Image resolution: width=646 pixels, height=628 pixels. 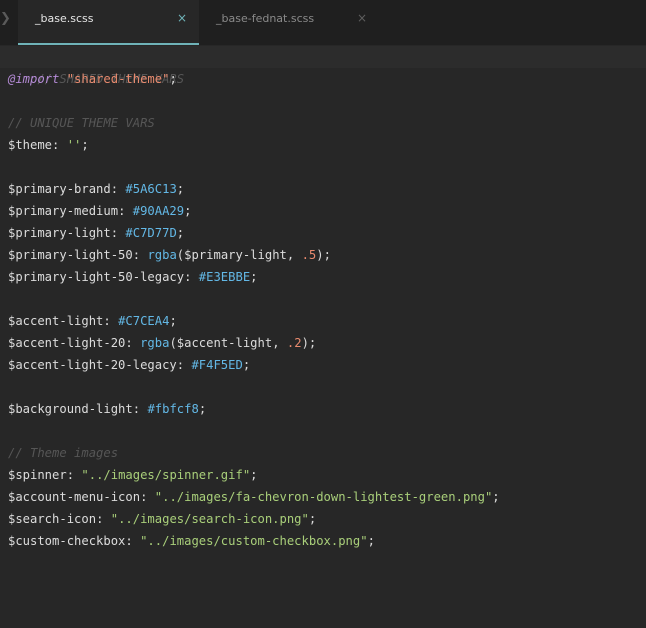 I want to click on sidebar-toggle-icon: ❯, so click(x=7, y=19).